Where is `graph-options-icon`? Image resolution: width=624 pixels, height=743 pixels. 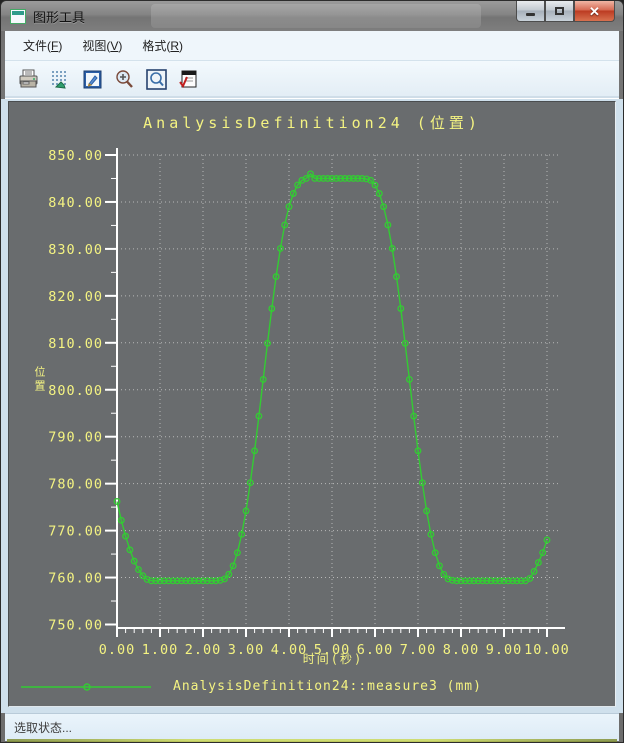 graph-options-icon is located at coordinates (188, 79).